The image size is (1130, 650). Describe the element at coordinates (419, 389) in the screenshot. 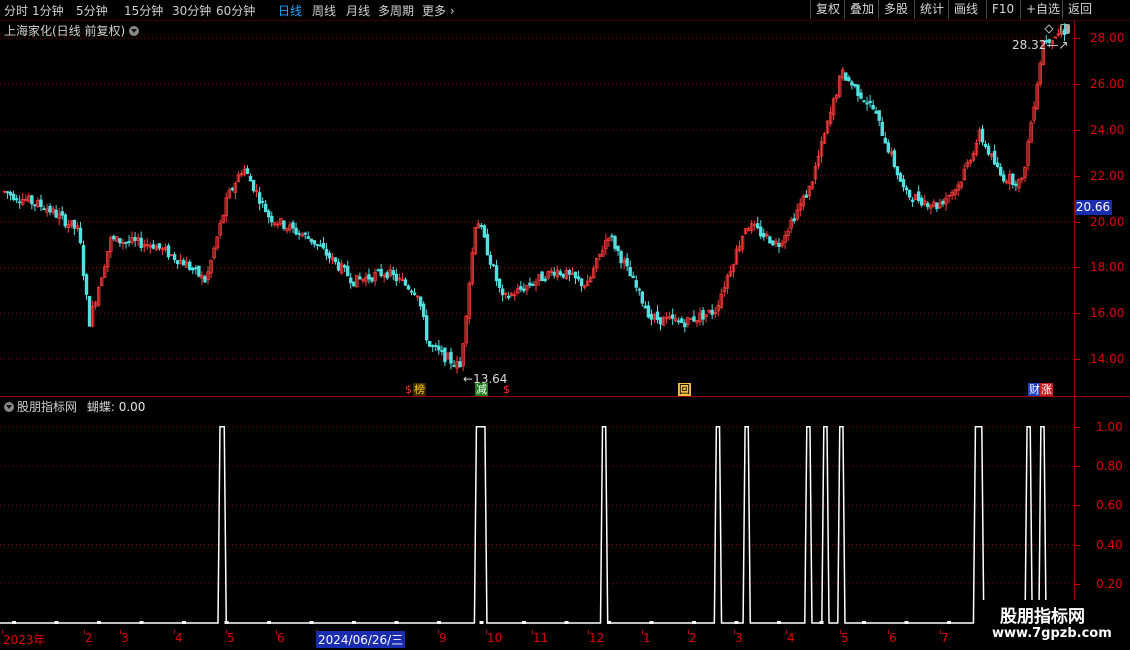

I see `event-marker: 榜` at that location.